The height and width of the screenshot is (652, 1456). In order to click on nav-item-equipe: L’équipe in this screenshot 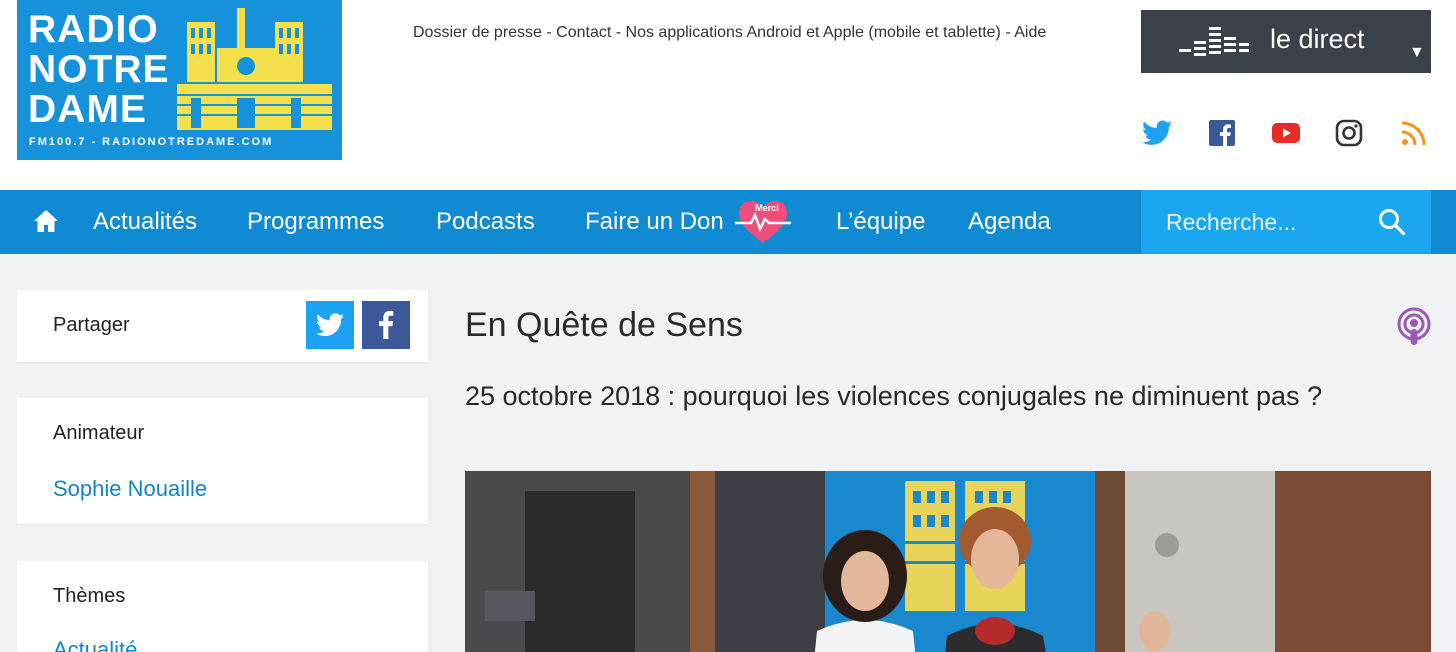, I will do `click(880, 222)`.